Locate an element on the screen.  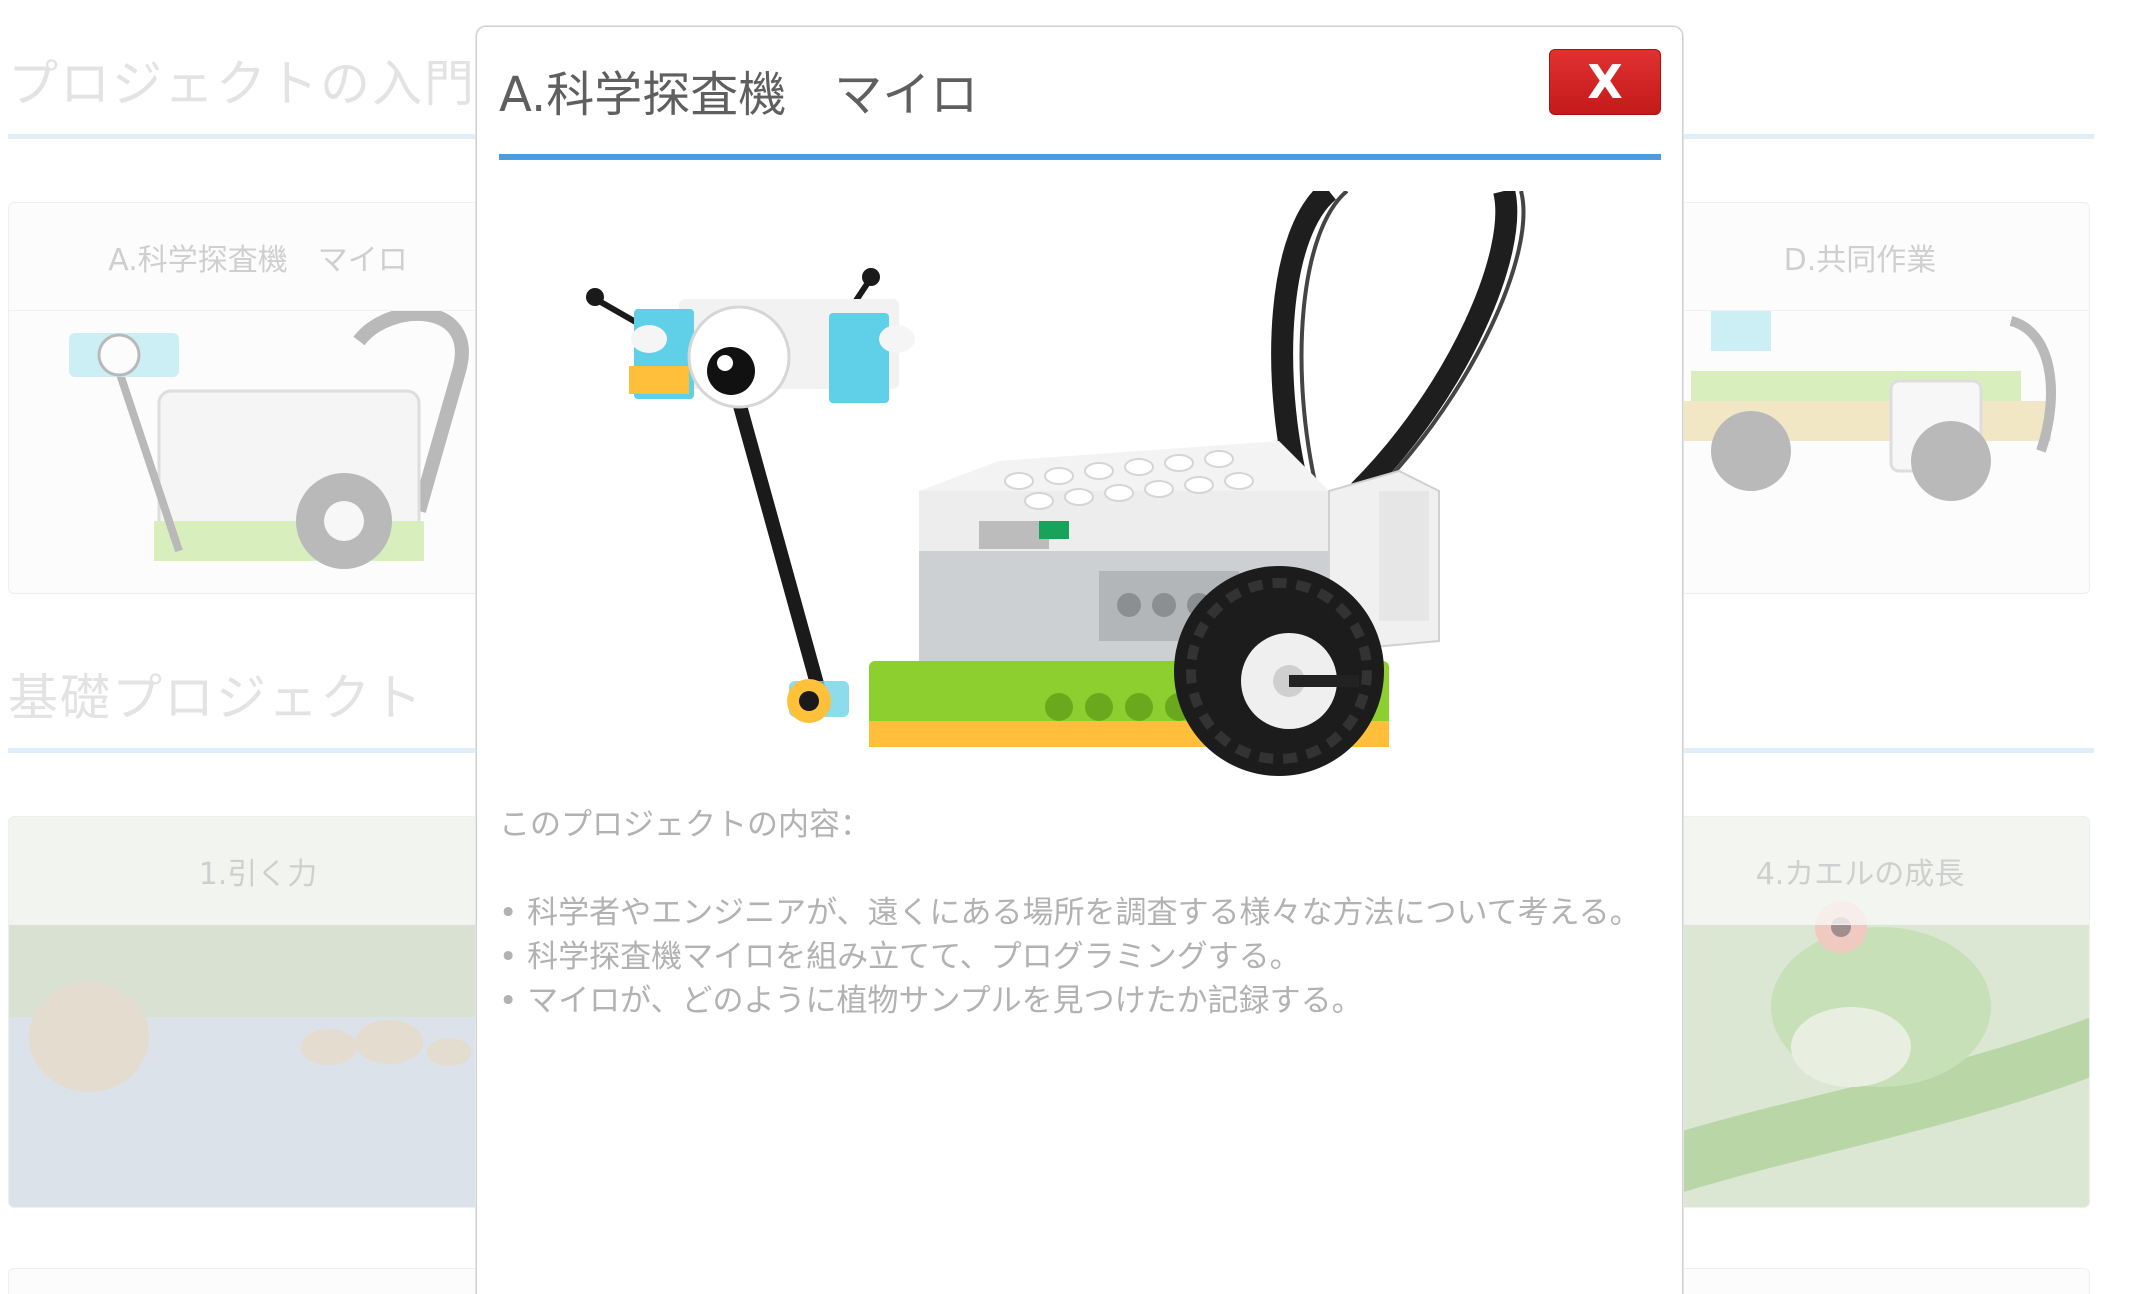
project-card-collaboration: D.共同作業 is located at coordinates (1860, 398).